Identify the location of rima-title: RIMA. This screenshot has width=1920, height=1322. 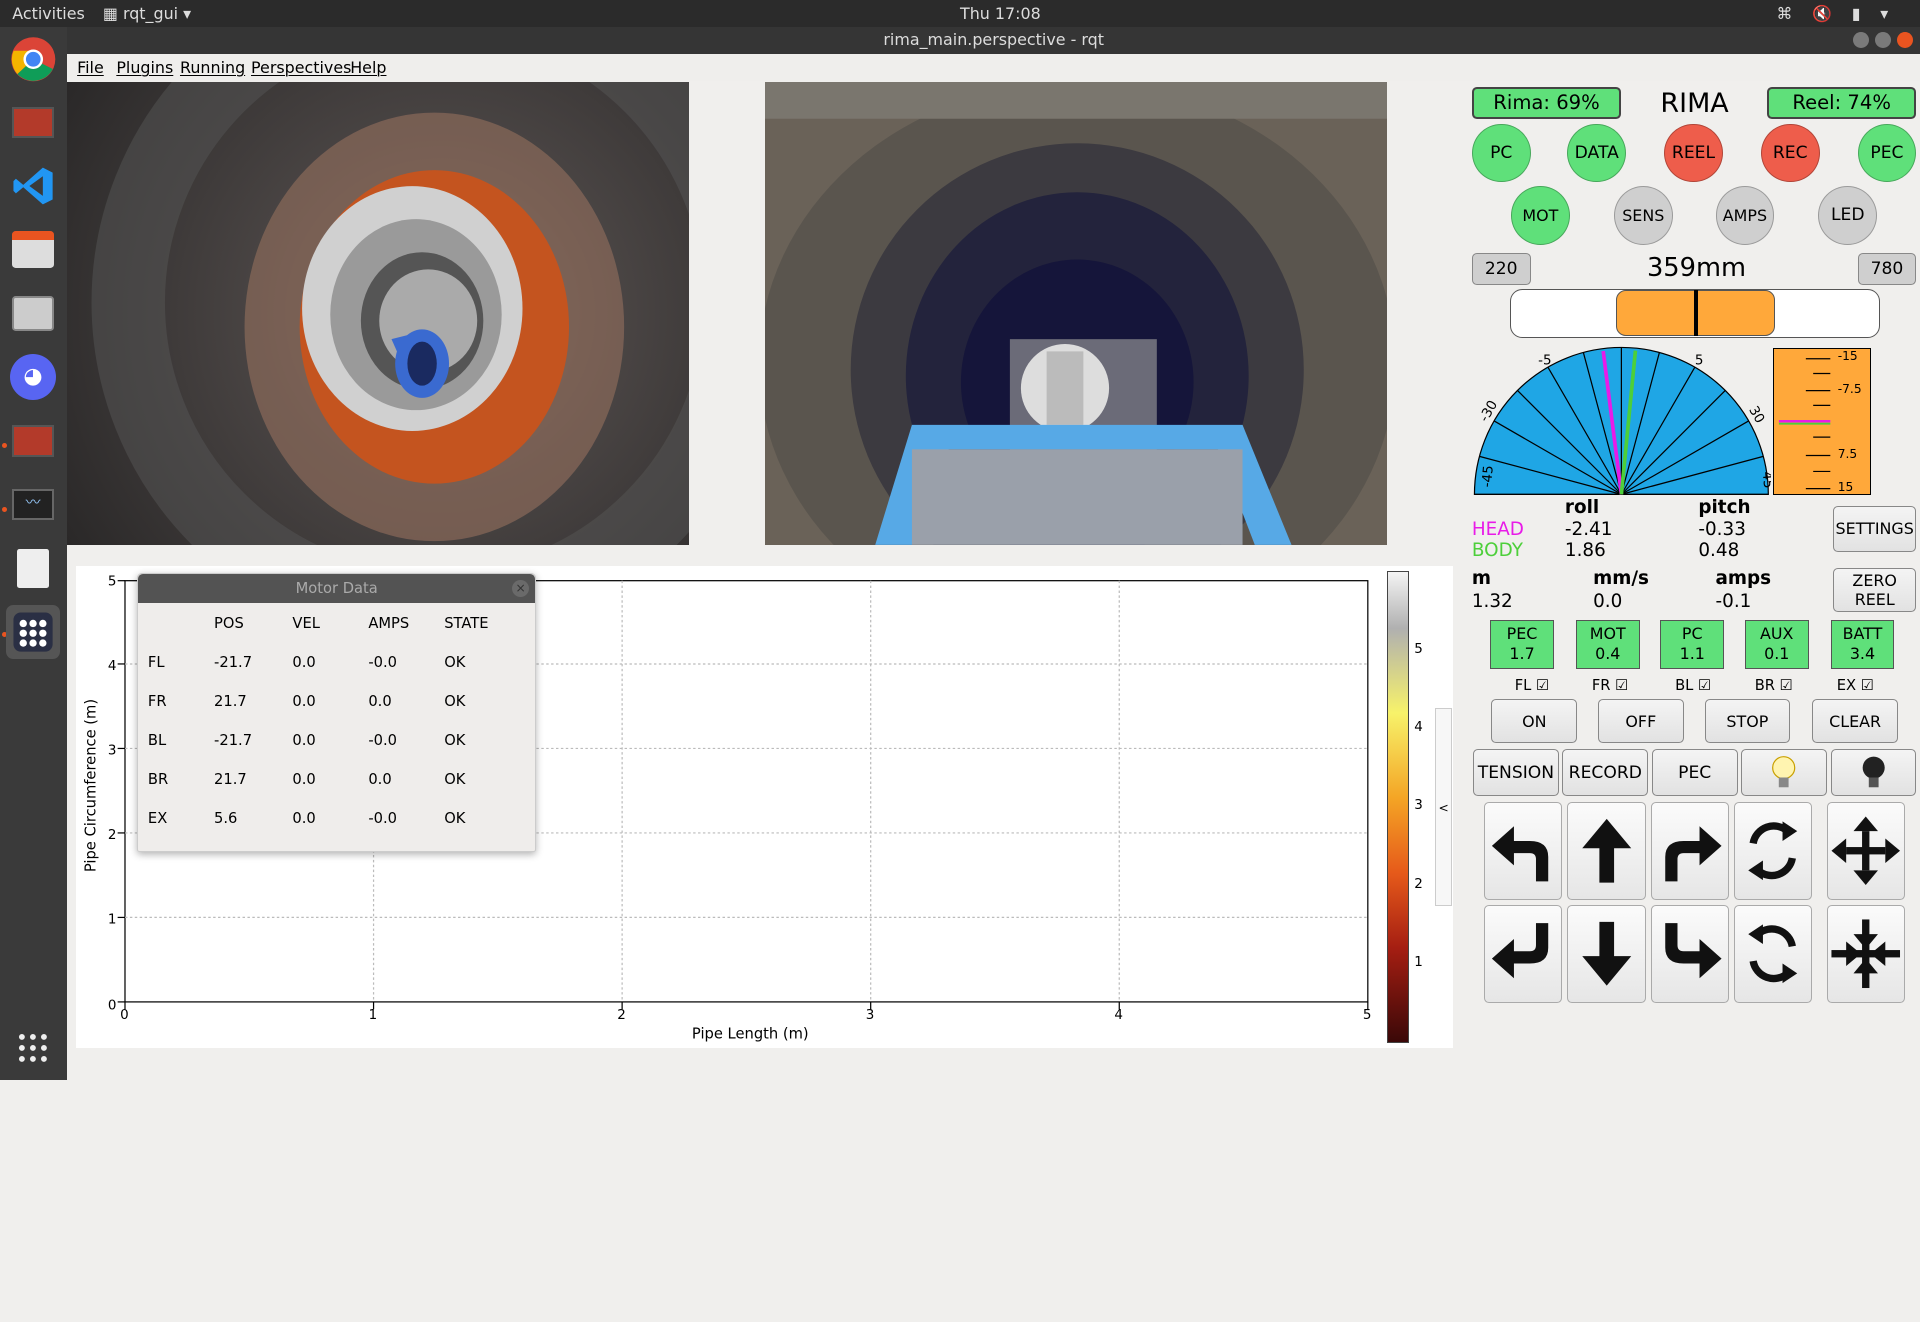
(1694, 104).